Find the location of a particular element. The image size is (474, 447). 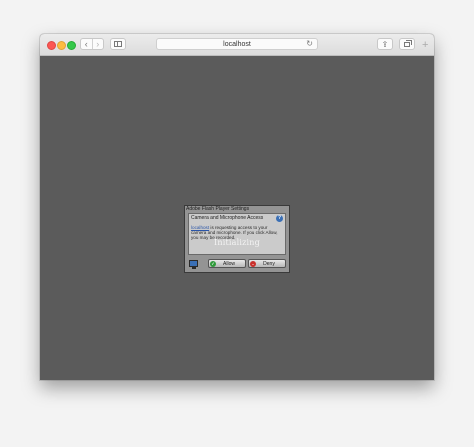

sidebar-icon is located at coordinates (118, 44).